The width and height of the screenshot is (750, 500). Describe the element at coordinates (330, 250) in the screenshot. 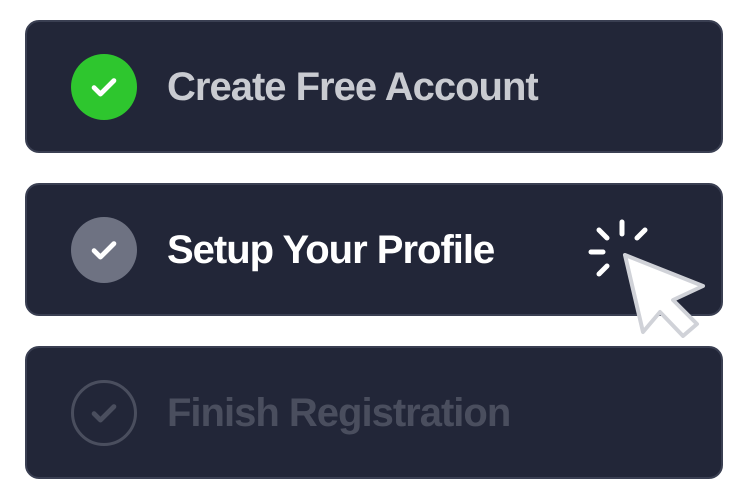

I see `step-label: Setup Your Profile` at that location.